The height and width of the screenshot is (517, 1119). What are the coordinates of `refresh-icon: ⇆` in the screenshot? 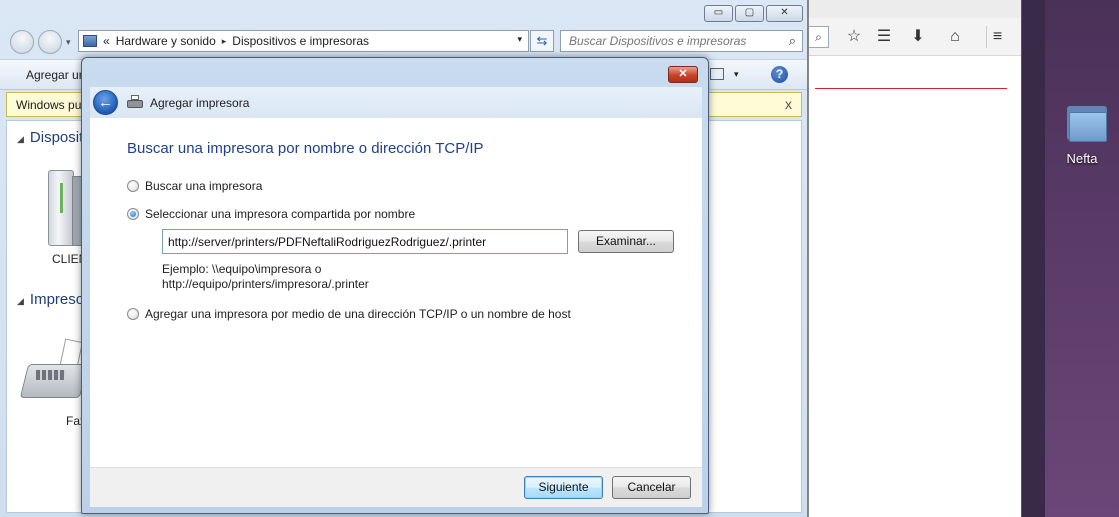 It's located at (542, 41).